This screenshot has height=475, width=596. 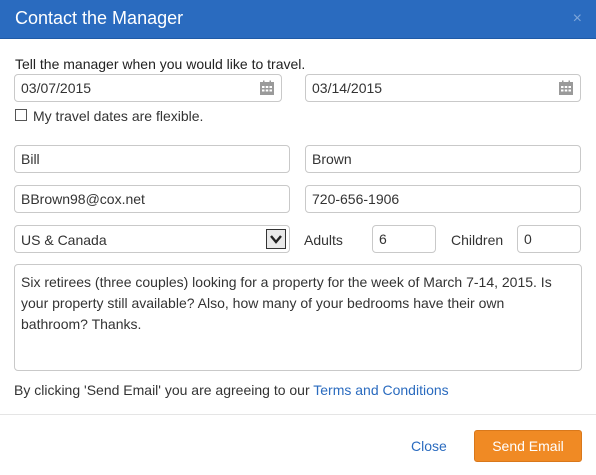 I want to click on last-name-input, so click(x=443, y=159).